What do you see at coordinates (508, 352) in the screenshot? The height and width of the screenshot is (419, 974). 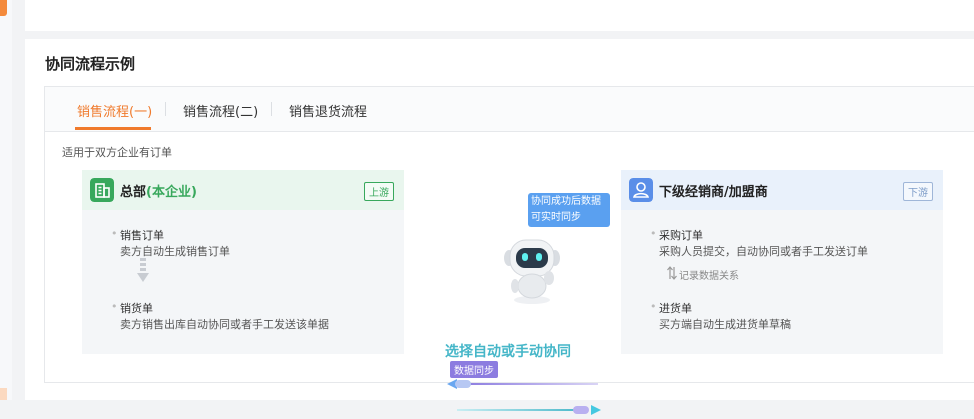 I see `auto-or-manual-sync-label: 选择自动或手动协同` at bounding box center [508, 352].